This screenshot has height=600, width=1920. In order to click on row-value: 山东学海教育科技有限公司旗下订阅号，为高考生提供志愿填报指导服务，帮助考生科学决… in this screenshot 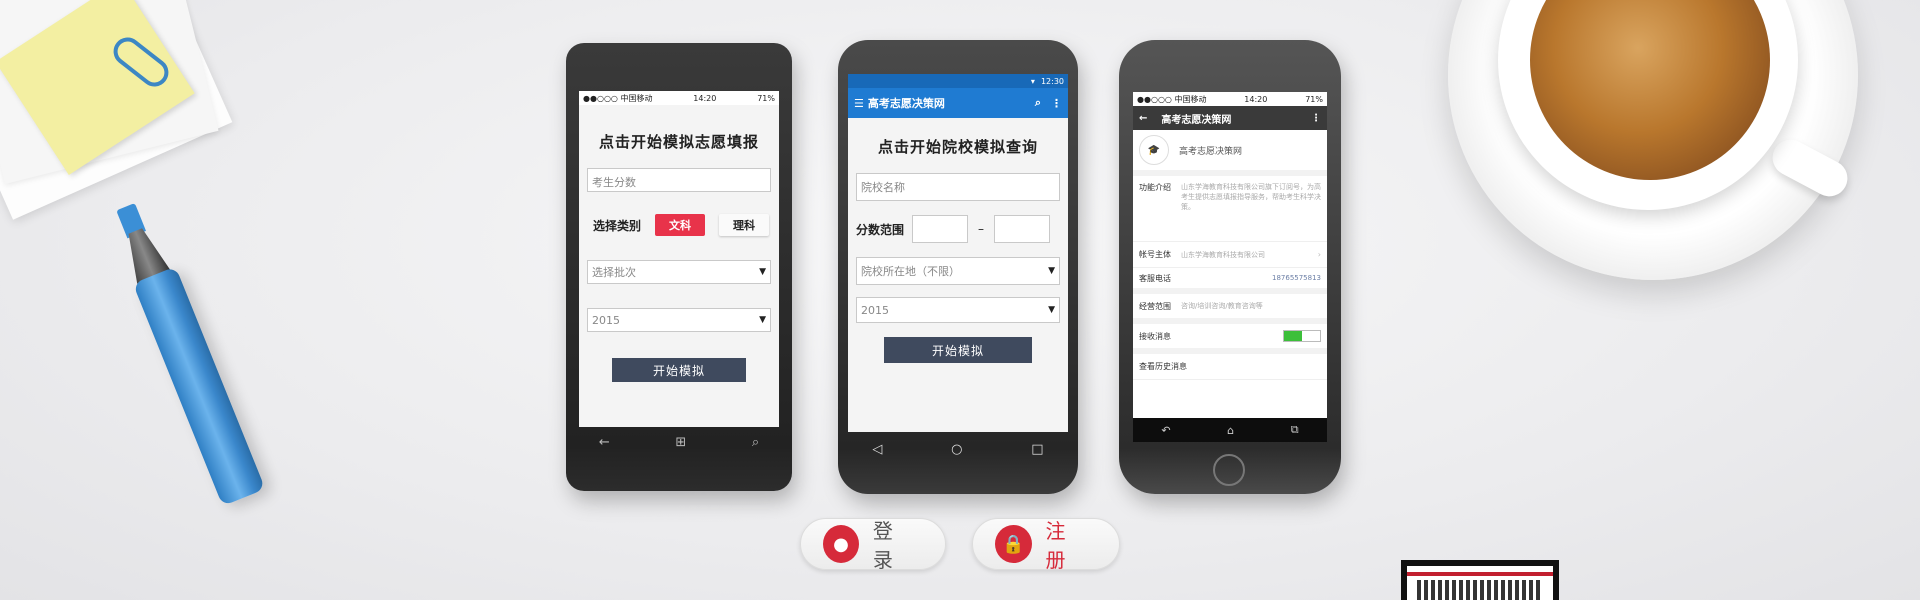, I will do `click(1251, 197)`.